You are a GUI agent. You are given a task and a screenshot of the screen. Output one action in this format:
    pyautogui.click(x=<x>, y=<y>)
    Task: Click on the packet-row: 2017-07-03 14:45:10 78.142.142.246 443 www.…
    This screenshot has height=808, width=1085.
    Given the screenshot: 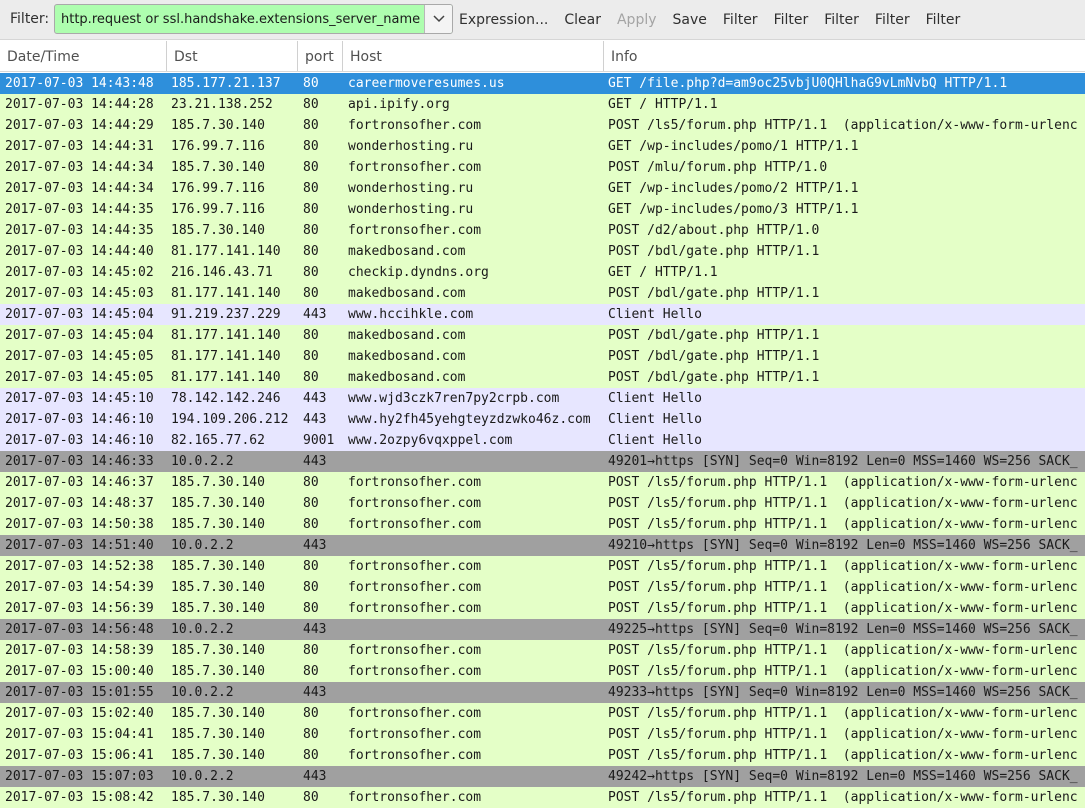 What is the action you would take?
    pyautogui.click(x=542, y=398)
    